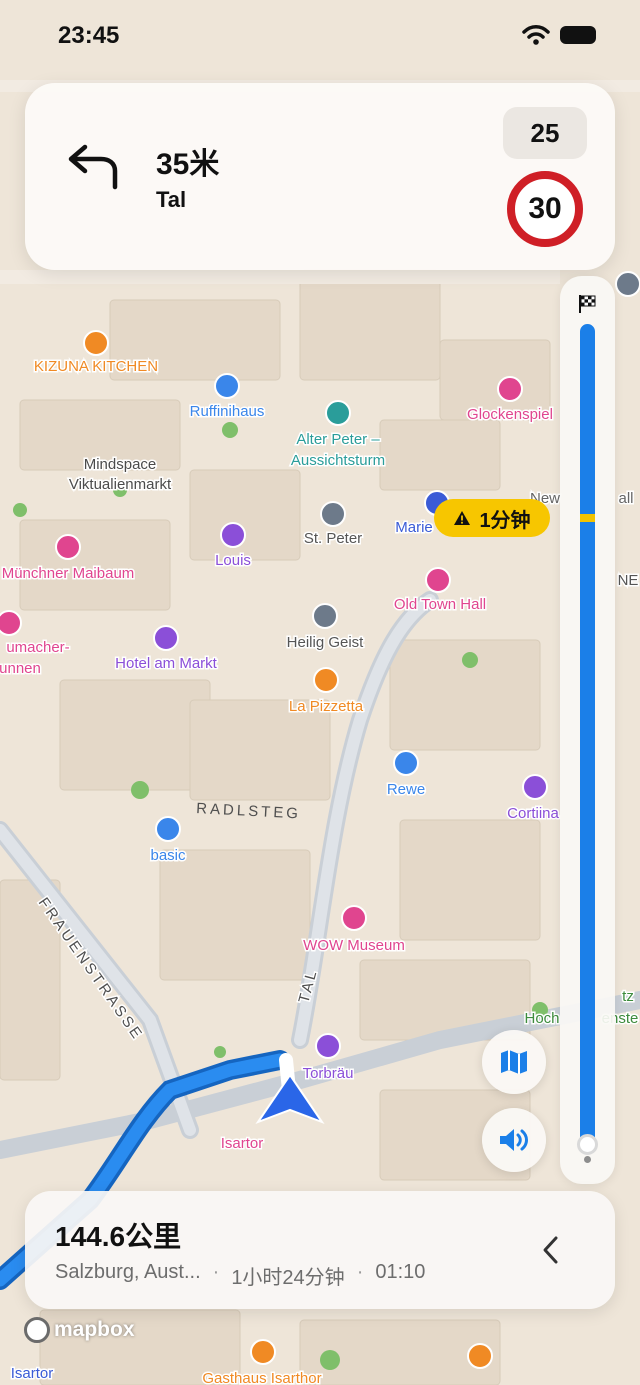 The width and height of the screenshot is (640, 1385). I want to click on poi-hoch: Hoch, so click(542, 1019).